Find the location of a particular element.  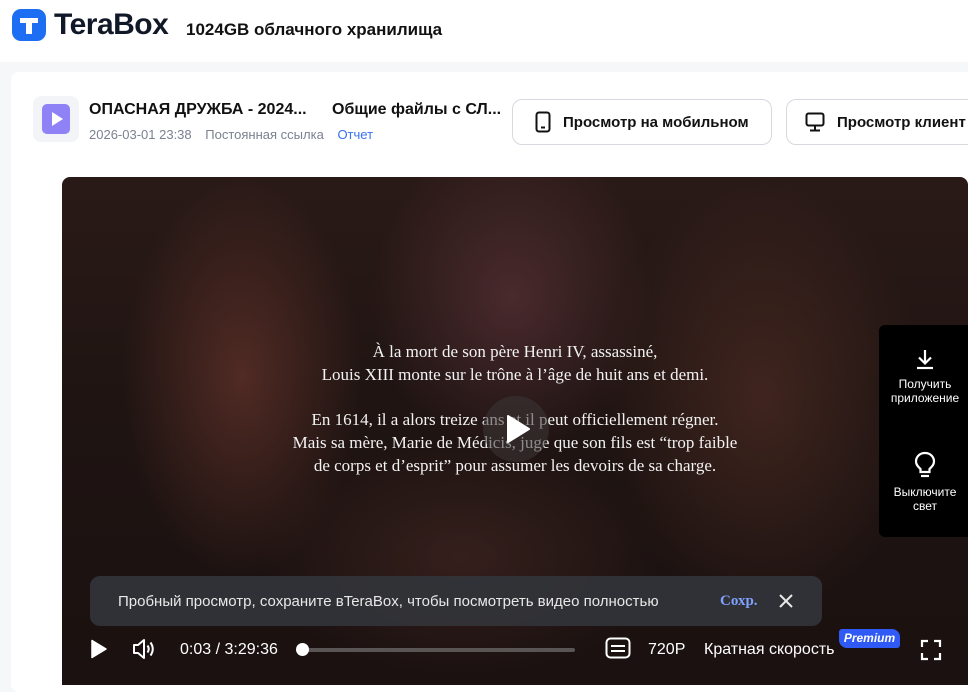

download-icon is located at coordinates (925, 359).